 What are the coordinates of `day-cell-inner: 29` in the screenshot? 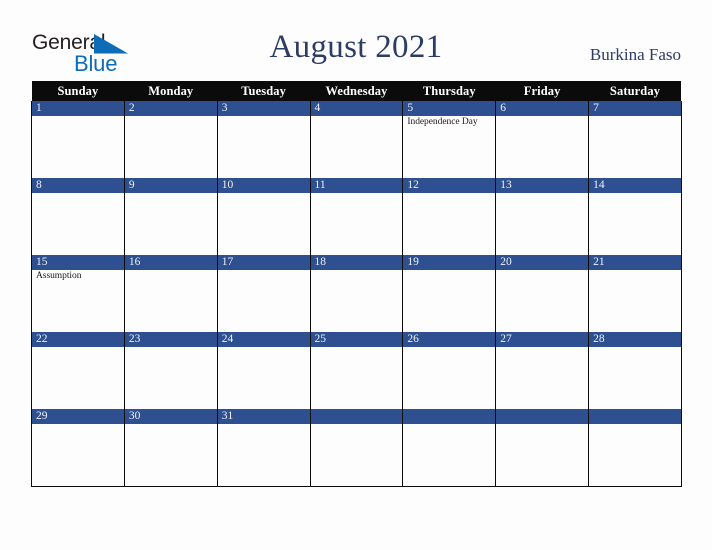 It's located at (78, 447).